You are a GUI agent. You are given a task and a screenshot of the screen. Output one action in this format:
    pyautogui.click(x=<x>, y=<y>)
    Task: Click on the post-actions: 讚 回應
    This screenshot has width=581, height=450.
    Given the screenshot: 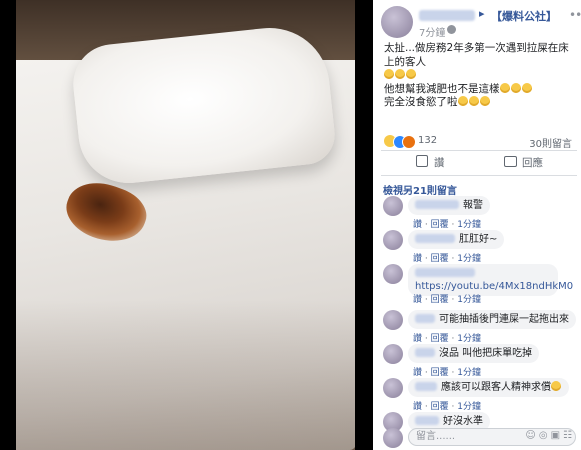 What is the action you would take?
    pyautogui.click(x=479, y=163)
    